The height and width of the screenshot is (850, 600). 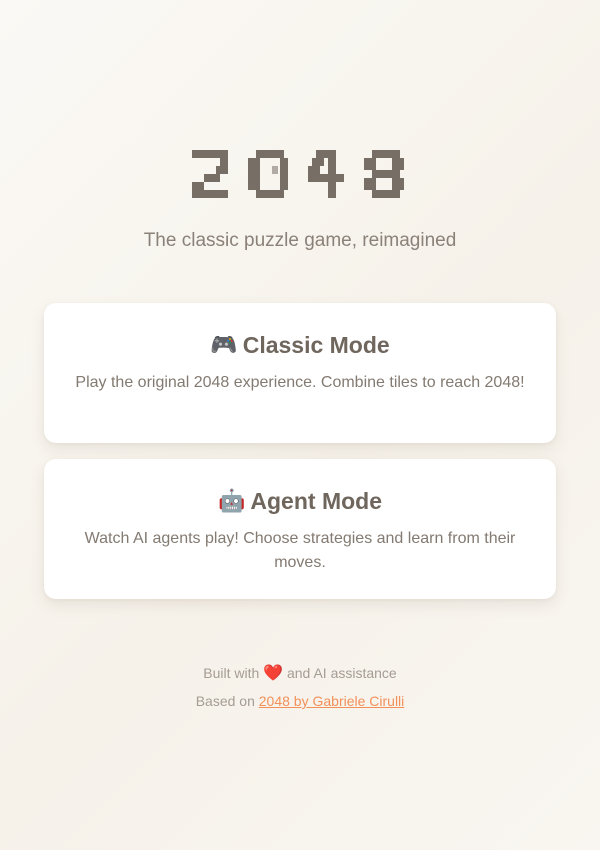 I want to click on footer-built-suffix: and AI assistance, so click(x=341, y=673).